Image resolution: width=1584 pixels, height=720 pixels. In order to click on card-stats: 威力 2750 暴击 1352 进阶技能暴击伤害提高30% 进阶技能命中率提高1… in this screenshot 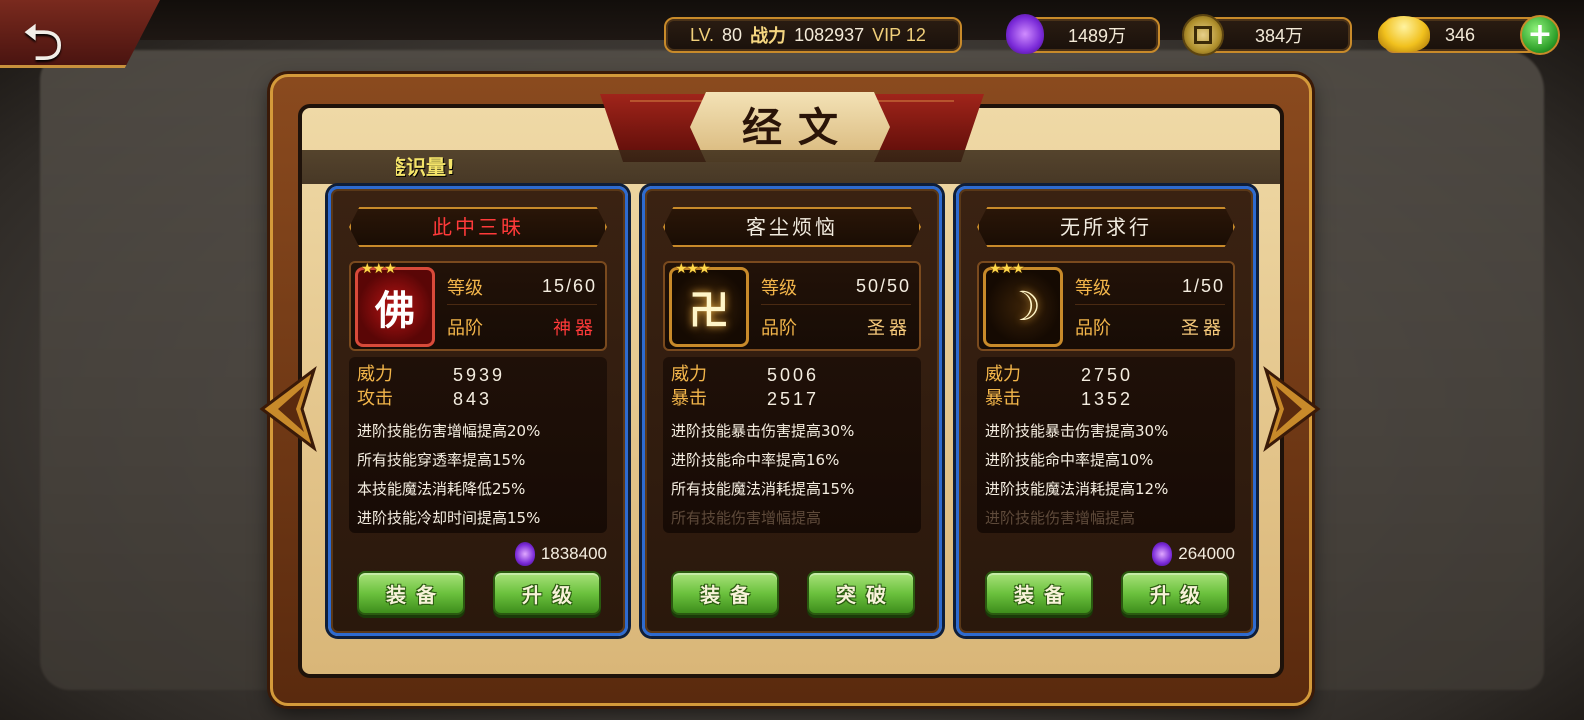, I will do `click(1106, 445)`.